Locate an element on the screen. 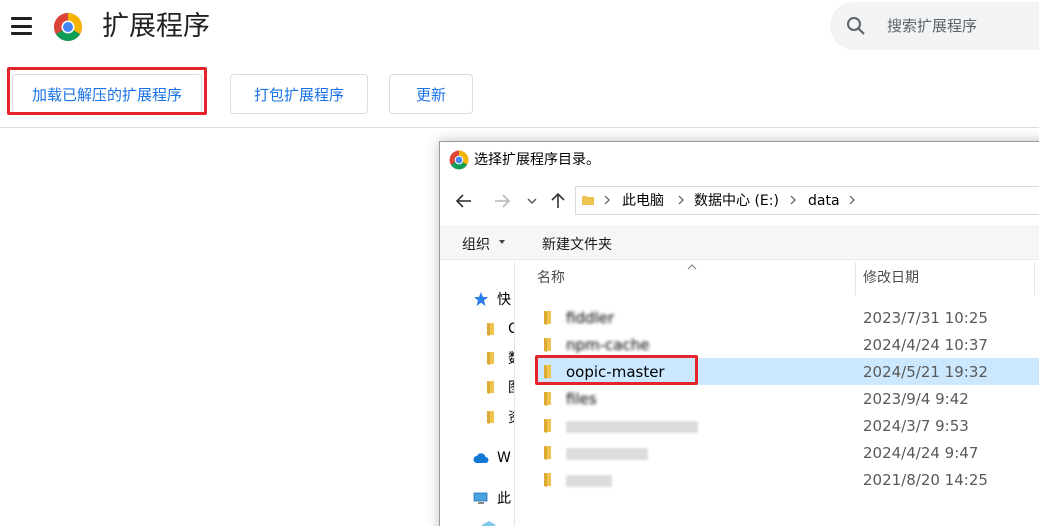 The width and height of the screenshot is (1039, 526). menu-icon is located at coordinates (21, 26).